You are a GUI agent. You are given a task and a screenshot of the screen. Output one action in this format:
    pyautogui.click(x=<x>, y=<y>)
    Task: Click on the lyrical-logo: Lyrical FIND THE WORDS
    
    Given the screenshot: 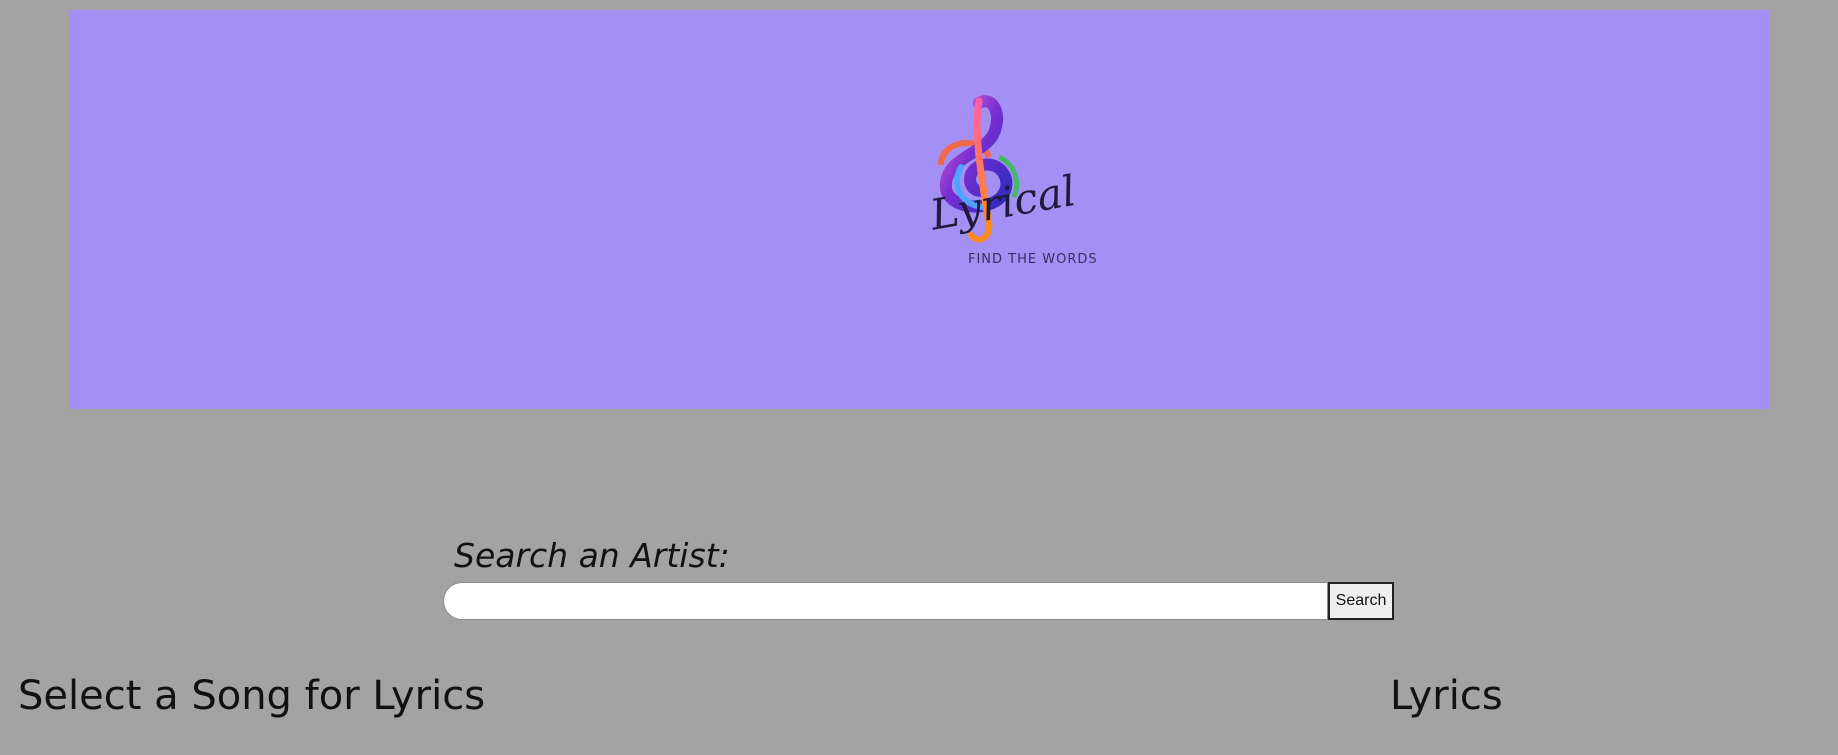 What is the action you would take?
    pyautogui.click(x=1021, y=195)
    